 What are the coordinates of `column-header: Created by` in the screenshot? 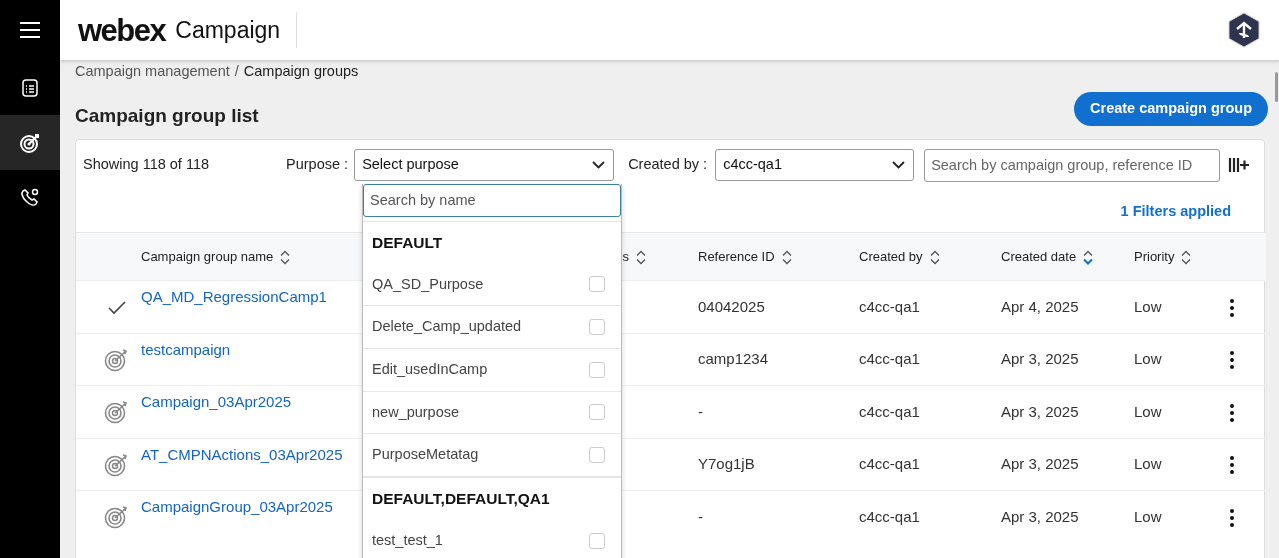 It's located at (891, 257).